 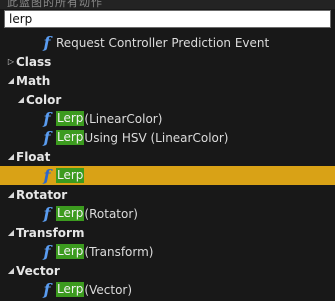 I want to click on category-label: Rotator, so click(x=42, y=194).